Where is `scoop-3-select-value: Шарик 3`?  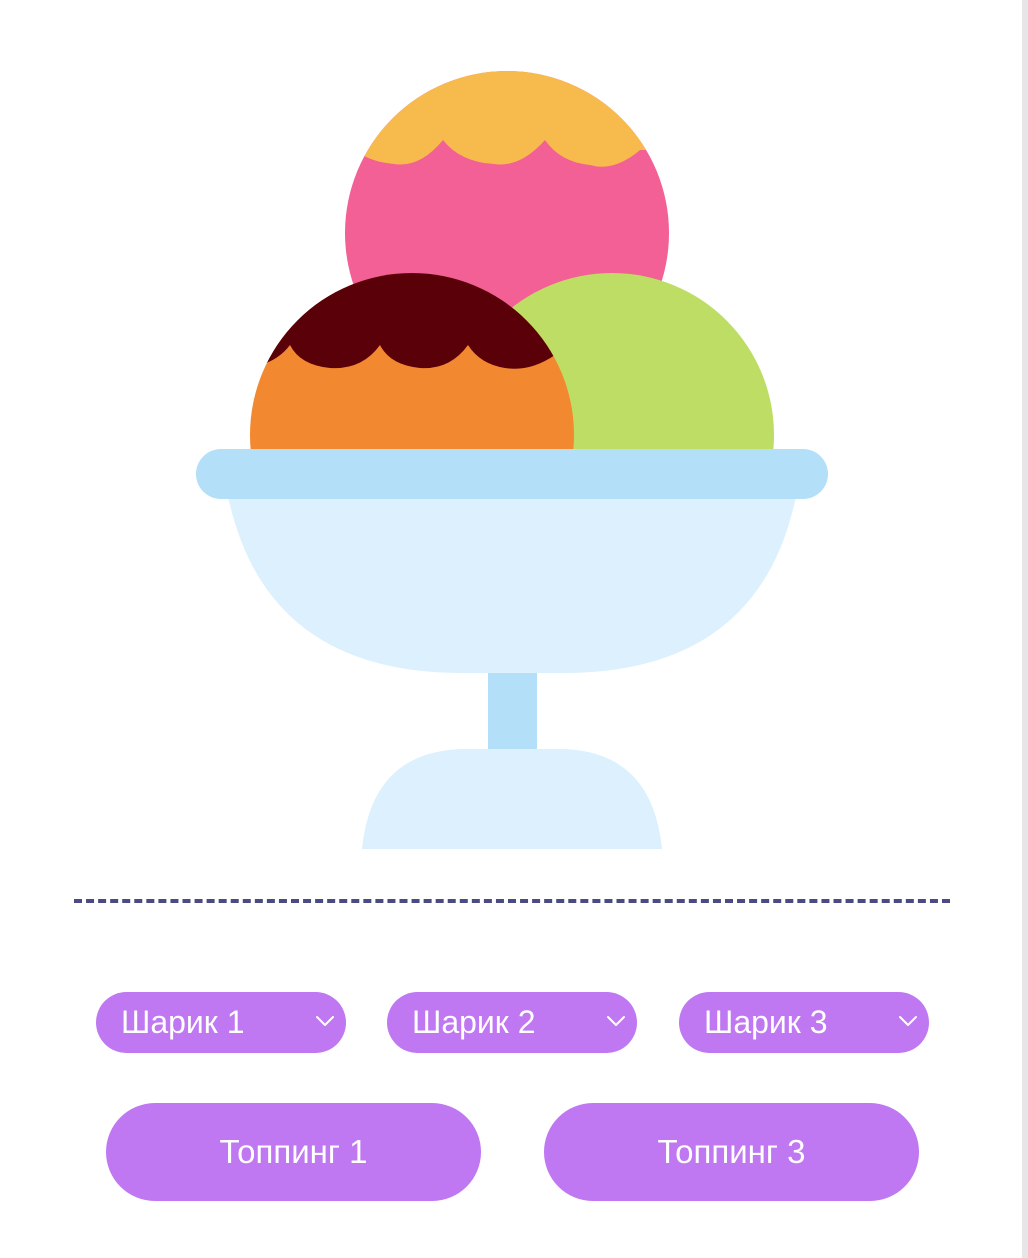
scoop-3-select-value: Шарик 3 is located at coordinates (766, 1022).